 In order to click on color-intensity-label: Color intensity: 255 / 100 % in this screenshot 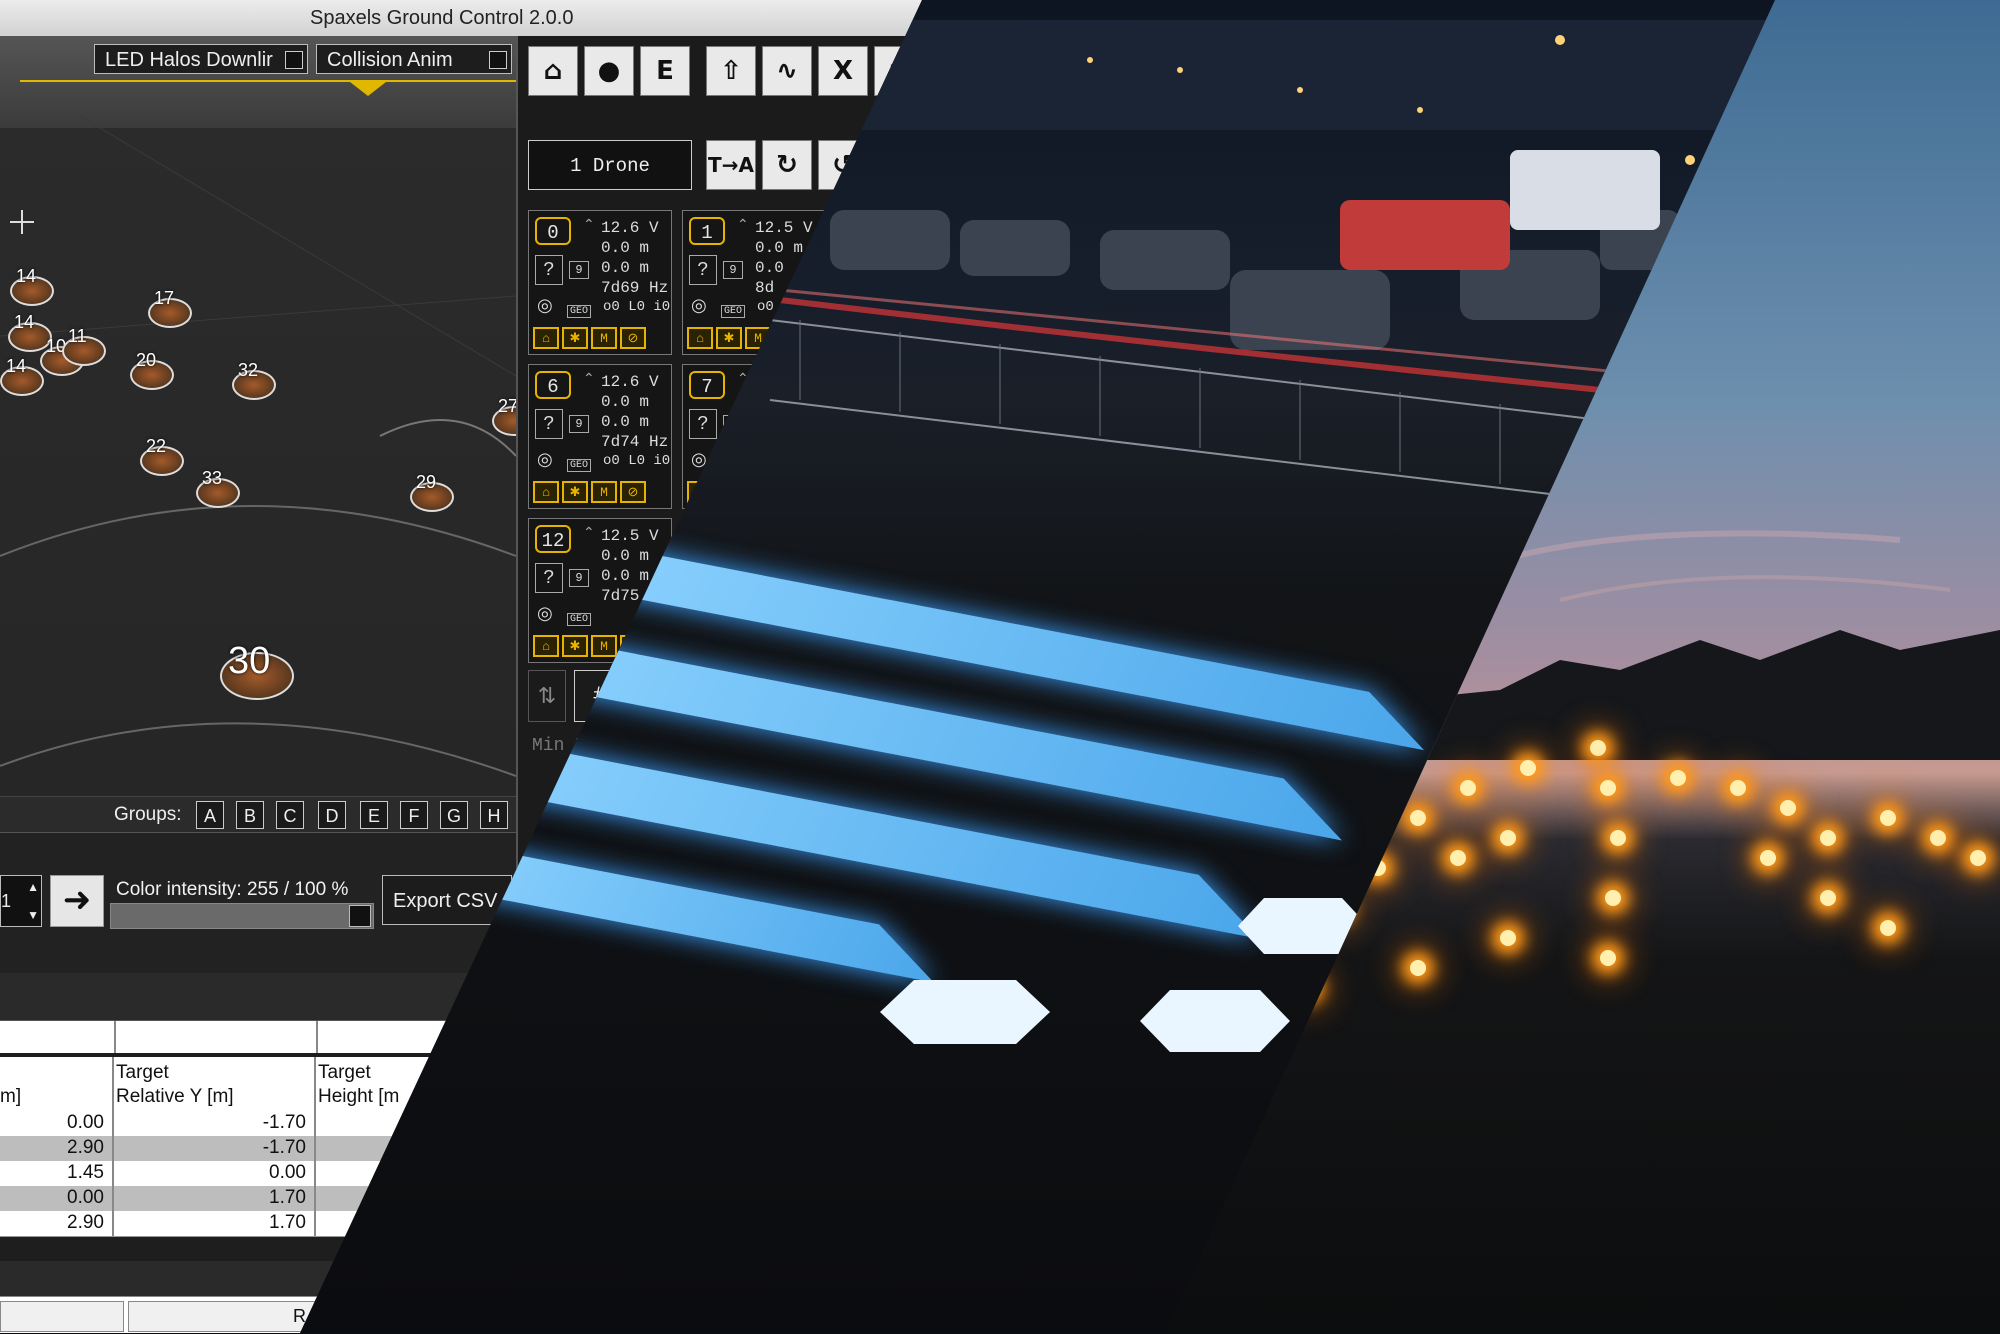, I will do `click(232, 889)`.